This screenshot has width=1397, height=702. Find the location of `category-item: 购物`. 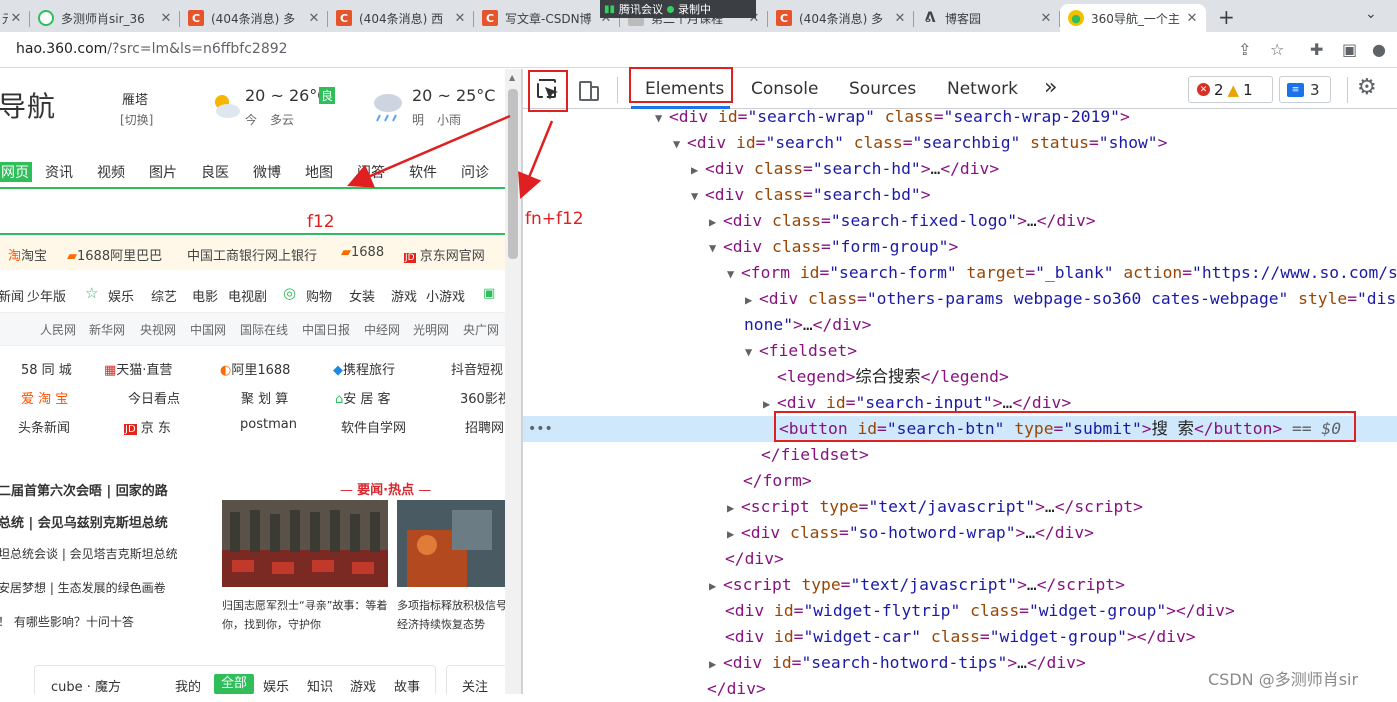

category-item: 购物 is located at coordinates (319, 295).